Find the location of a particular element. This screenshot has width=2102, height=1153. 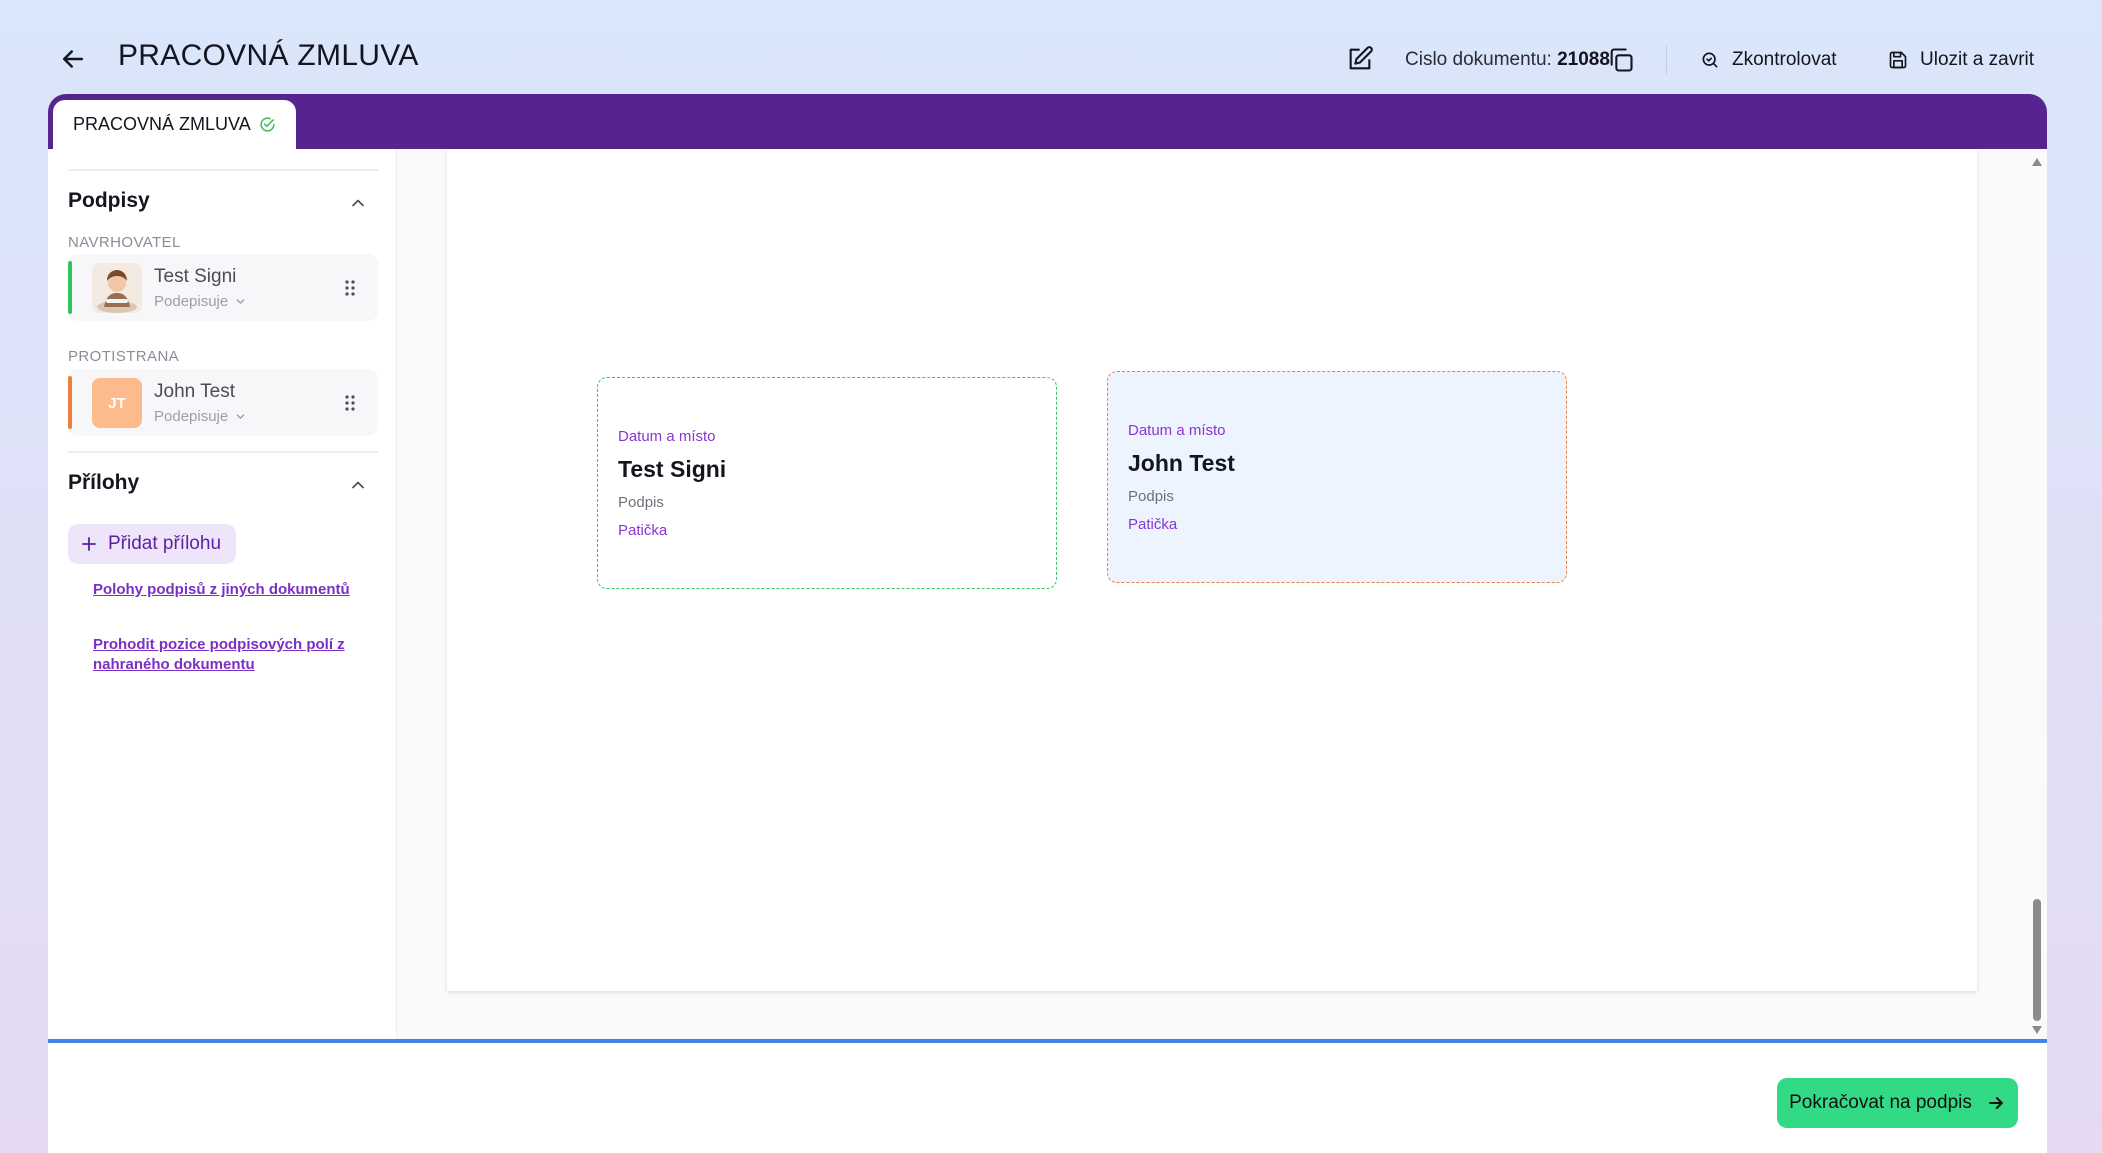

arrow-right-icon is located at coordinates (1996, 1103).